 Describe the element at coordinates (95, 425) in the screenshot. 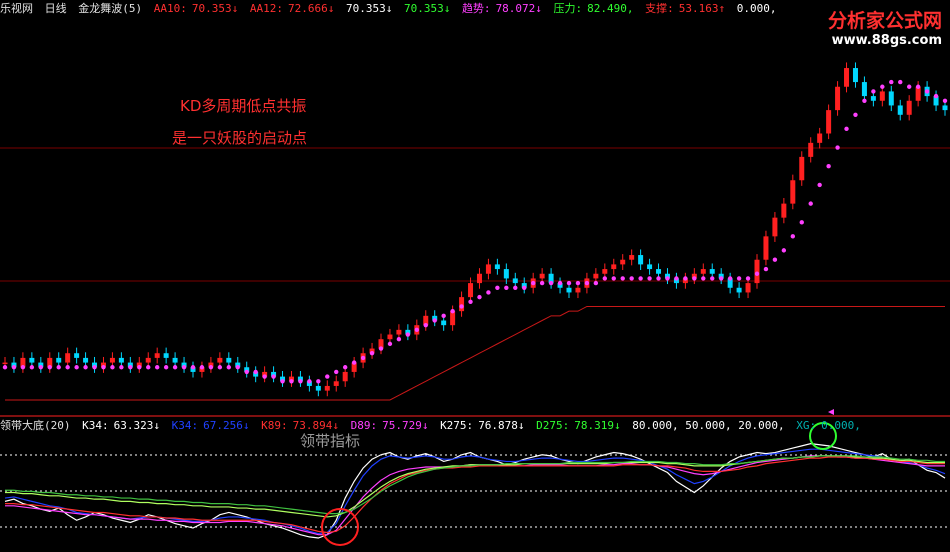

I see `k34-label: K34:` at that location.